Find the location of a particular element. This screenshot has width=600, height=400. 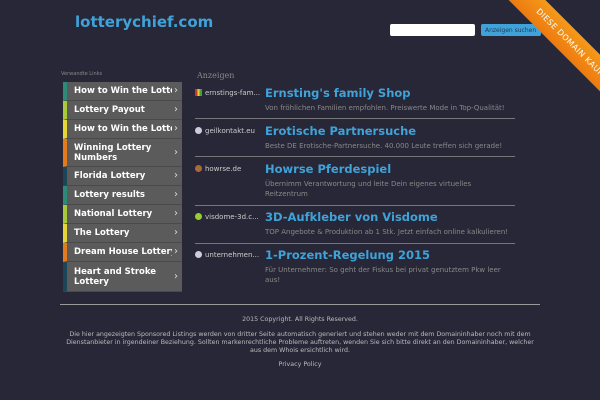

sidebar-link: Lottery Payout › is located at coordinates (122, 110).